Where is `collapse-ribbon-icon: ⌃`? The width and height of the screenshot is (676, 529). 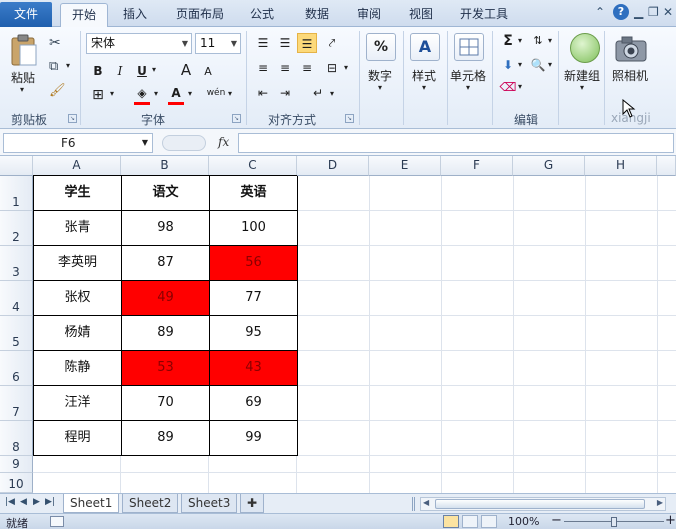 collapse-ribbon-icon: ⌃ is located at coordinates (600, 12).